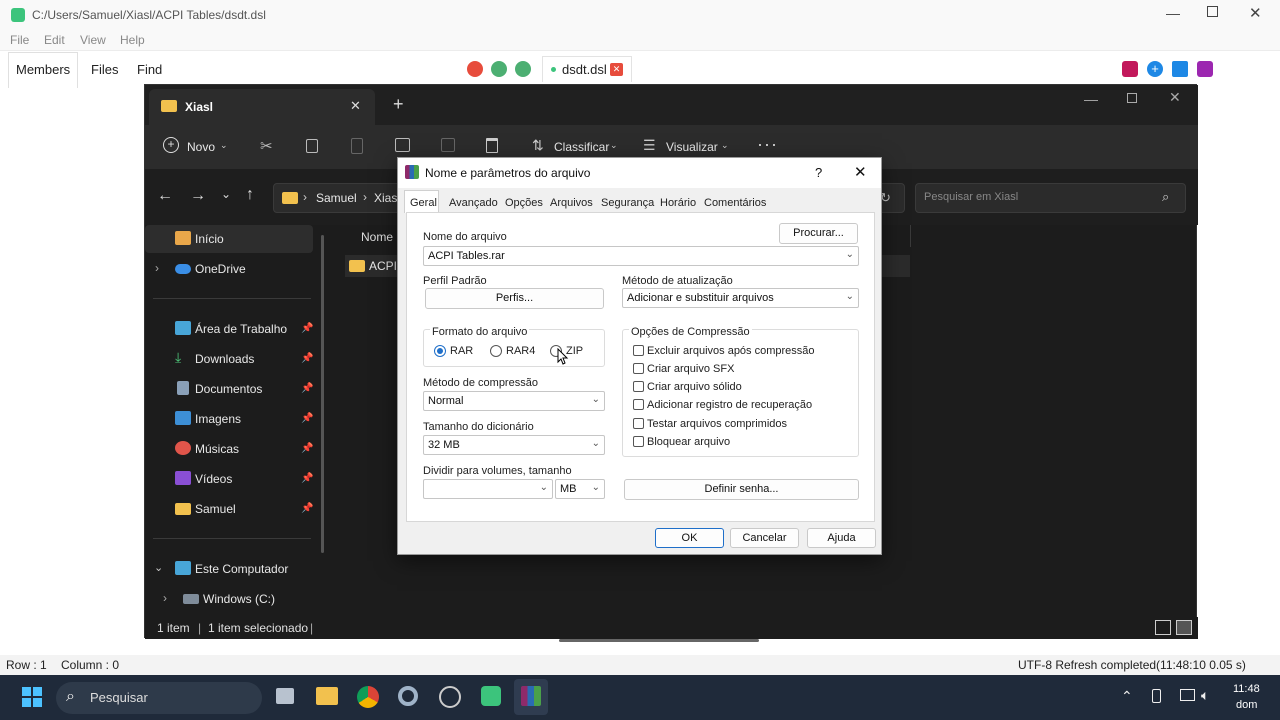 This screenshot has height=720, width=1280. What do you see at coordinates (767, 144) in the screenshot?
I see `more-icon: ···` at bounding box center [767, 144].